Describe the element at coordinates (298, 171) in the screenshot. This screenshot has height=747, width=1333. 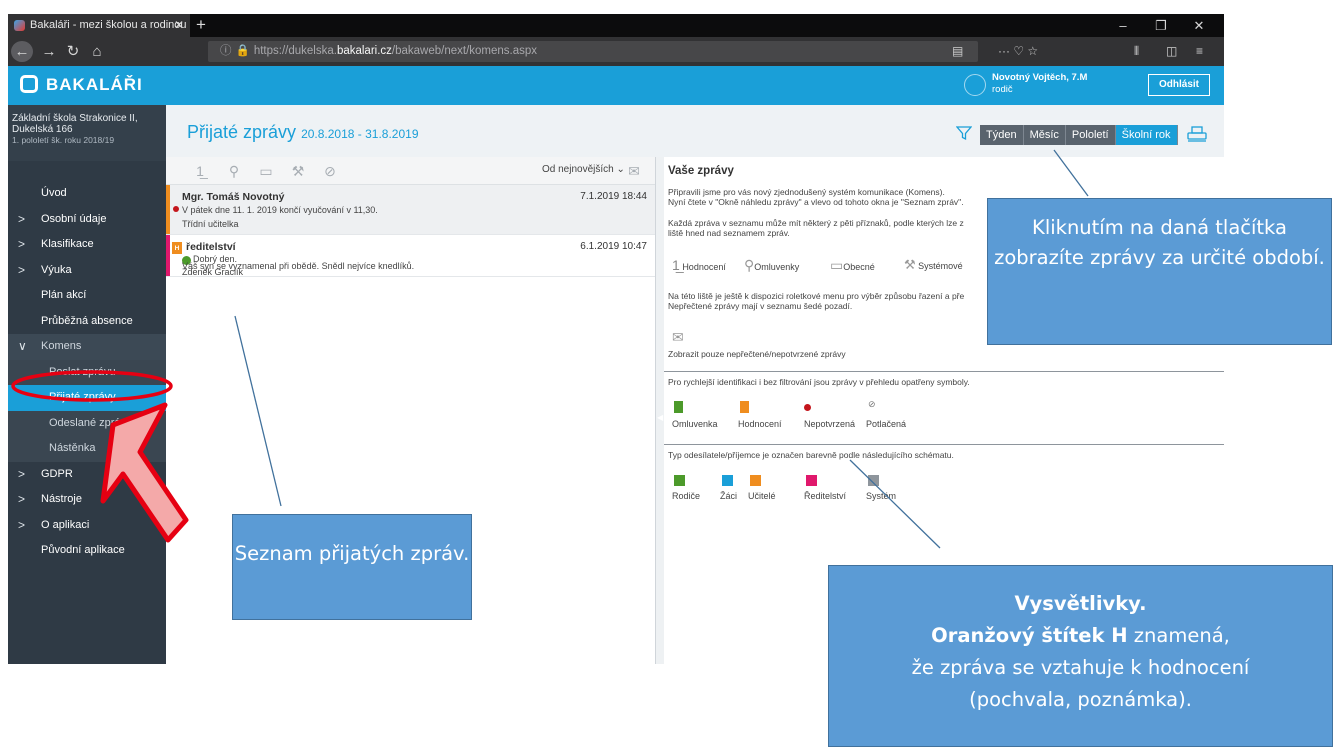
I see `system-filter-icon: ⚒` at that location.